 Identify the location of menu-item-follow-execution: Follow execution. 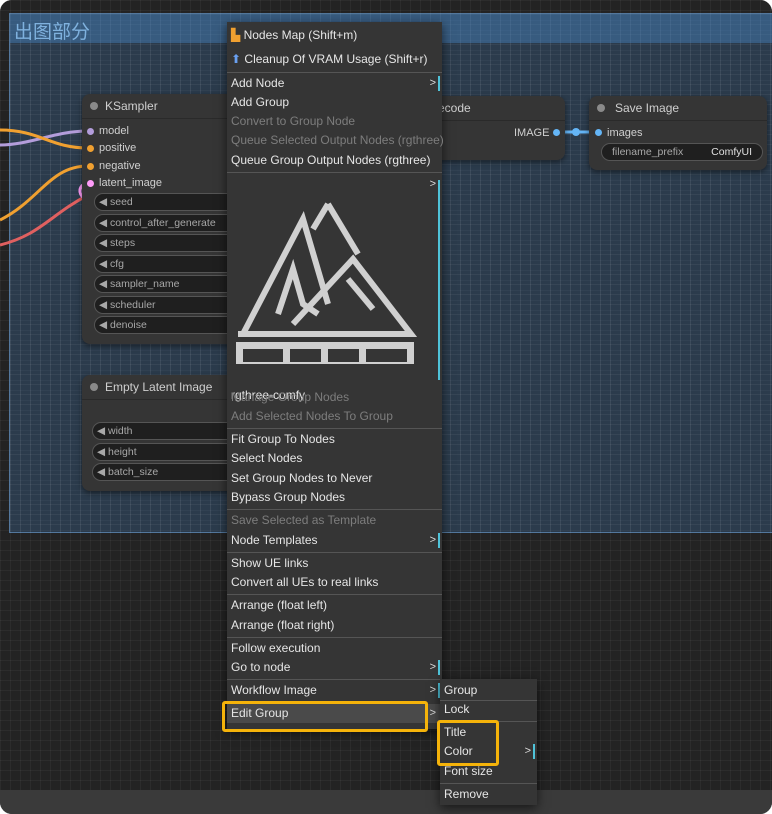
(334, 648).